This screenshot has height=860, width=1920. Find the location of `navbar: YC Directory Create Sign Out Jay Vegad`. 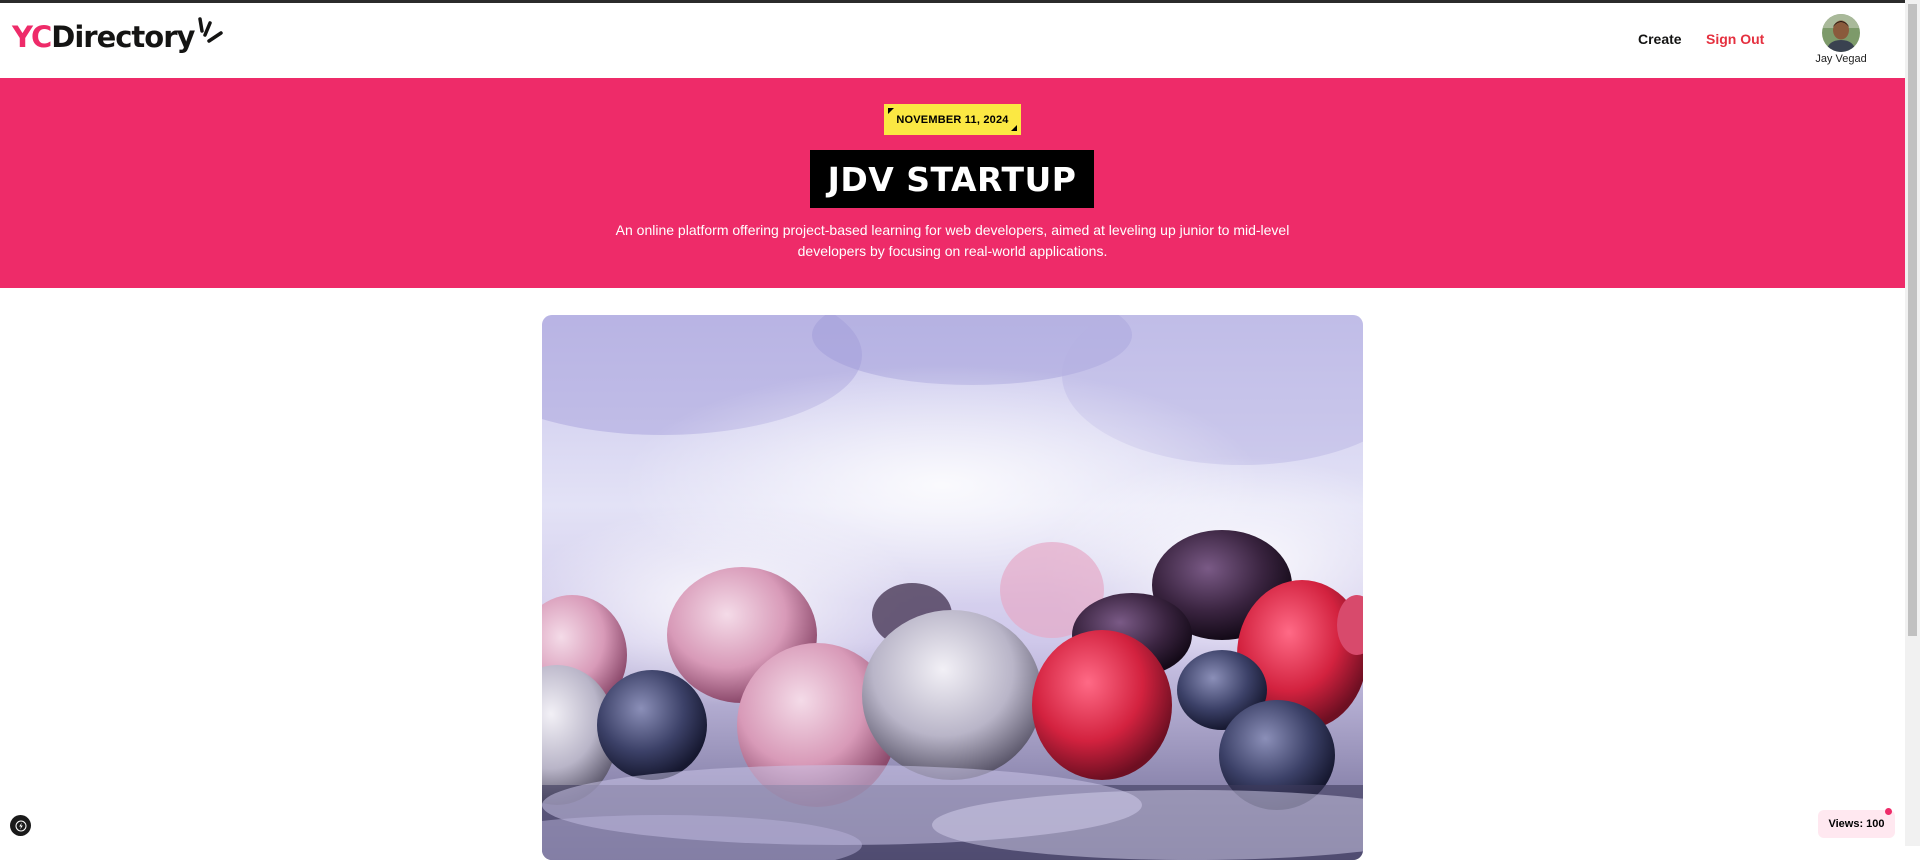

navbar: YC Directory Create Sign Out Jay Vegad is located at coordinates (952, 40).